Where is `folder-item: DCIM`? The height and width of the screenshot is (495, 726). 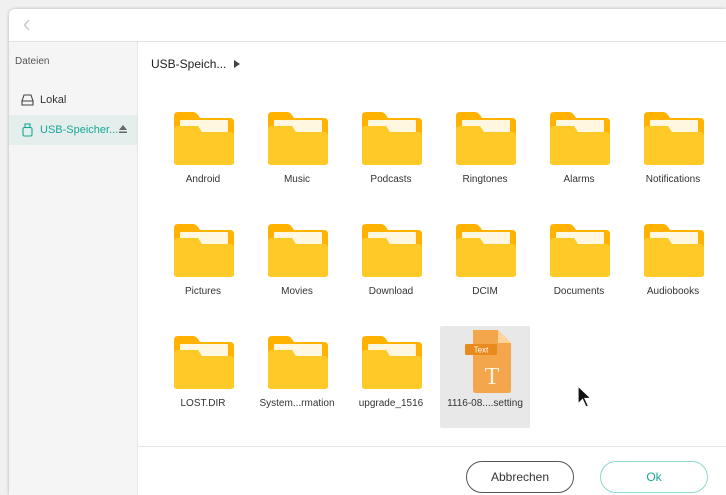 folder-item: DCIM is located at coordinates (485, 265).